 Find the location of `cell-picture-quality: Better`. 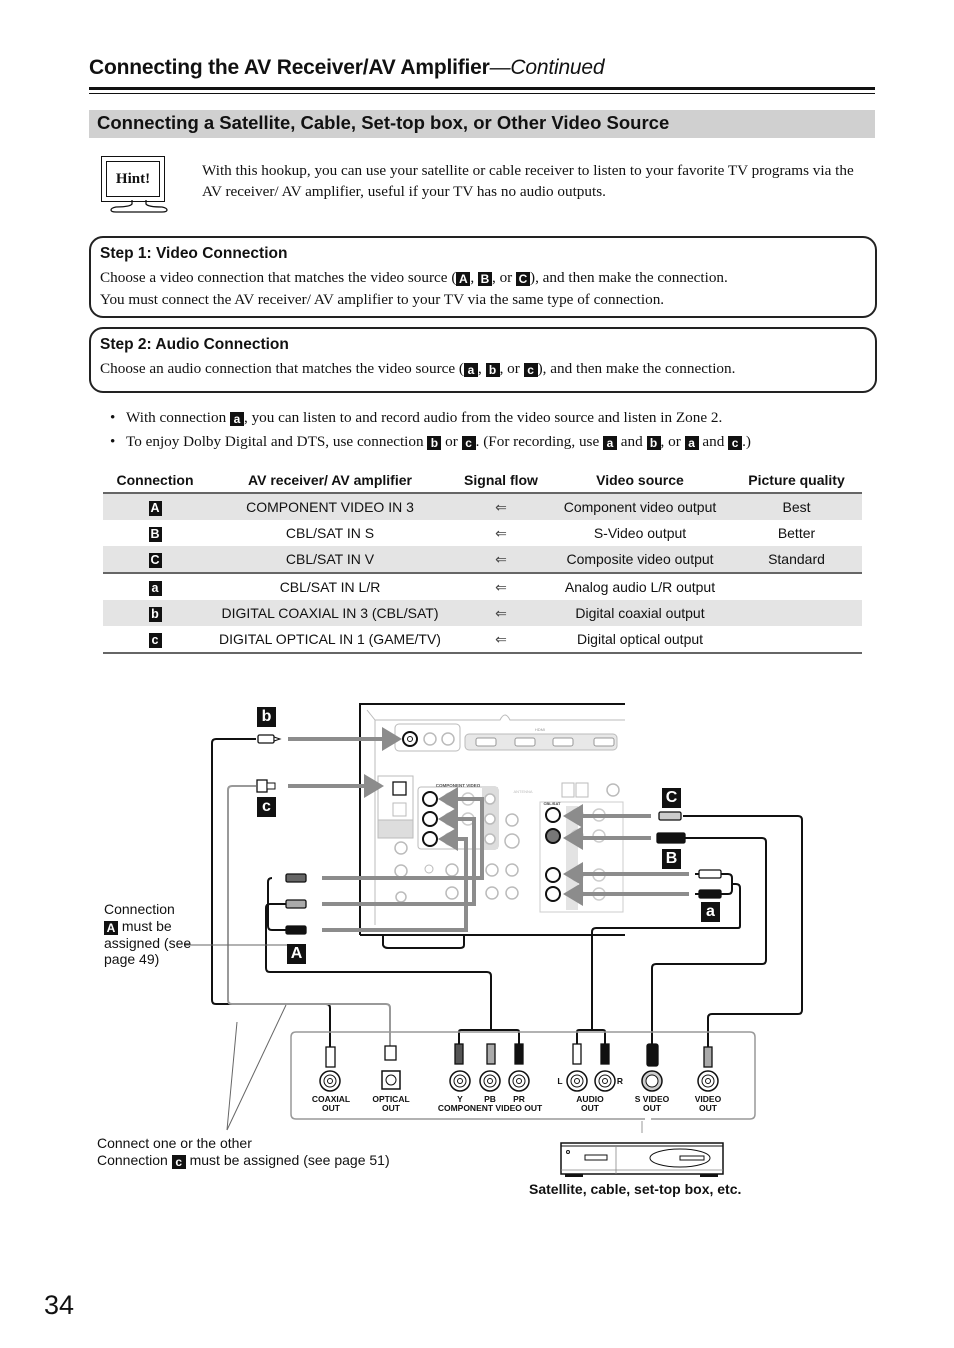

cell-picture-quality: Better is located at coordinates (796, 533).